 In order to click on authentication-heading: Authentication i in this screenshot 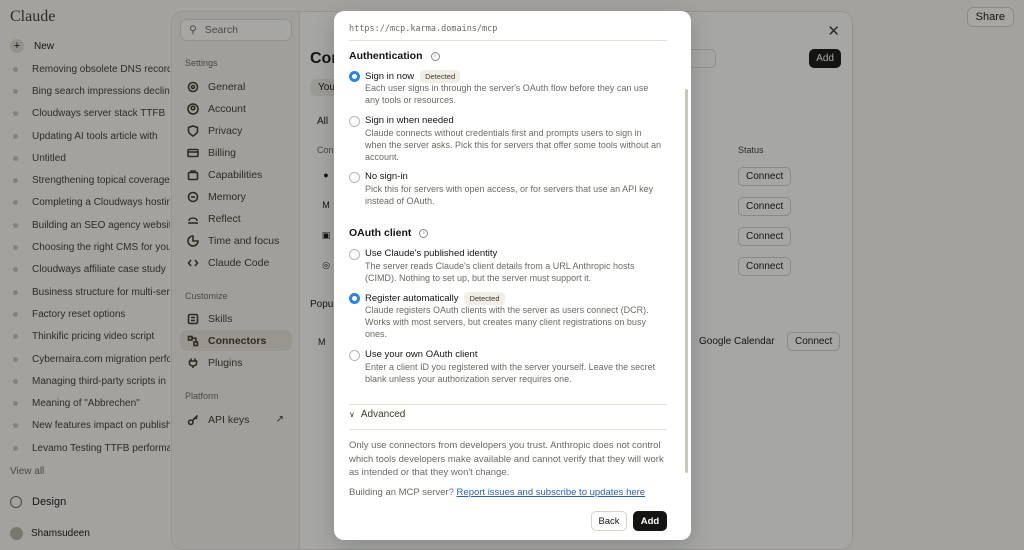, I will do `click(394, 56)`.